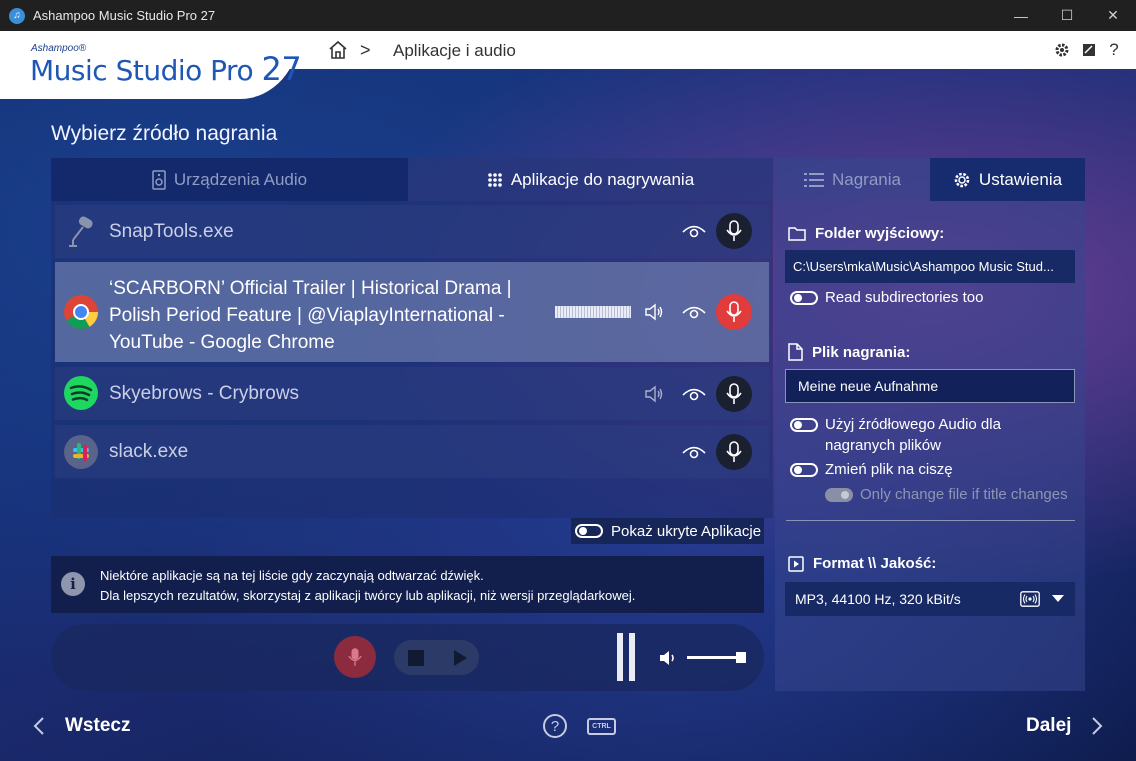  Describe the element at coordinates (883, 445) in the screenshot. I see `option-line: nagranych plików` at that location.